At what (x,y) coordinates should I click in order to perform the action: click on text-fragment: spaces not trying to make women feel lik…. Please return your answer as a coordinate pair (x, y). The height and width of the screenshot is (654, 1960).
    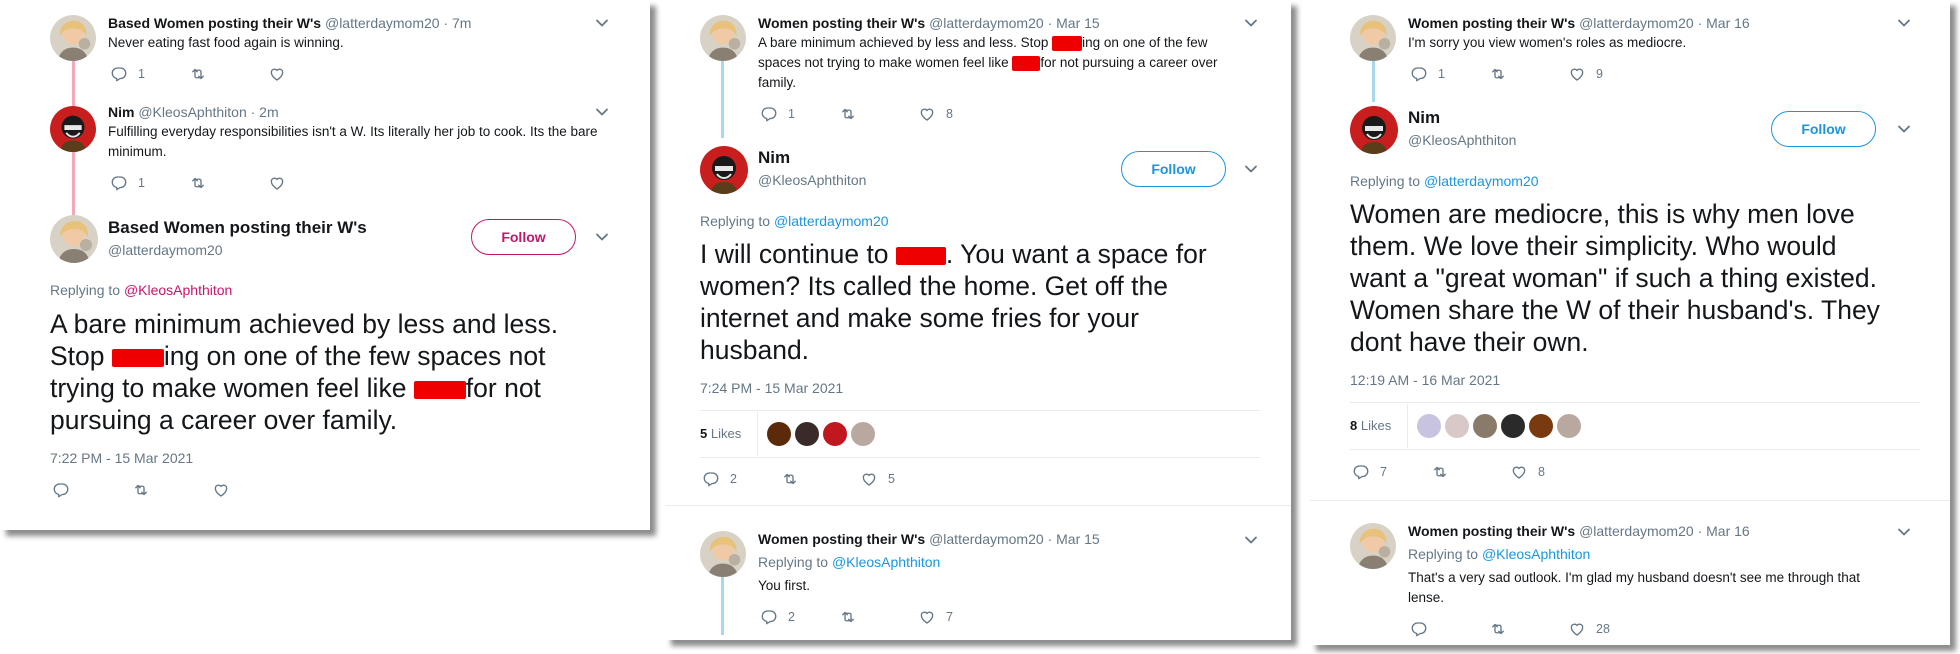
    Looking at the image, I should click on (885, 62).